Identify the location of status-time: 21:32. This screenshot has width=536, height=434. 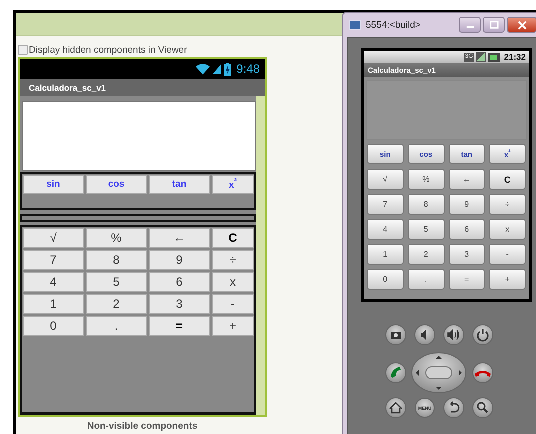
(515, 57).